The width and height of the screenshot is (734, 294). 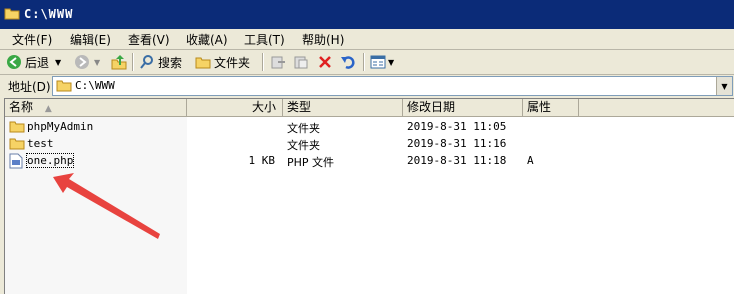 I want to click on column-header: 名称 ▲ 大小 类型 修改日期 属性, so click(x=369, y=108).